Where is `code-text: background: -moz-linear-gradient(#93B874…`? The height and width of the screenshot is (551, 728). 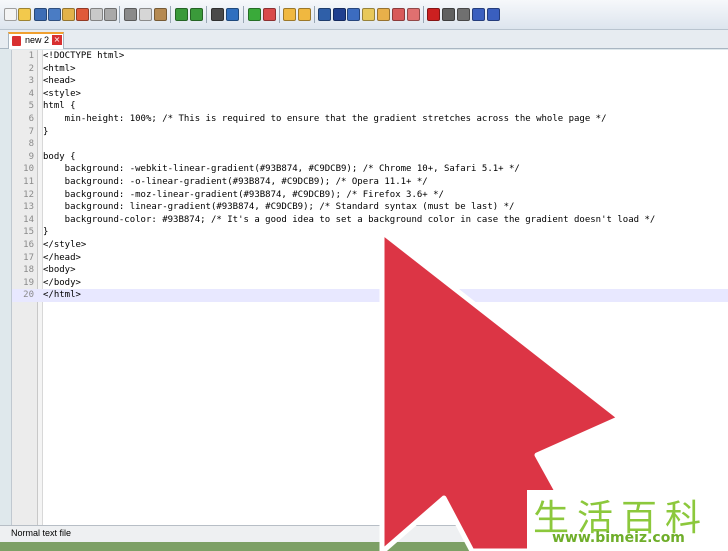
code-text: background: -moz-linear-gradient(#93B874… is located at coordinates (243, 195).